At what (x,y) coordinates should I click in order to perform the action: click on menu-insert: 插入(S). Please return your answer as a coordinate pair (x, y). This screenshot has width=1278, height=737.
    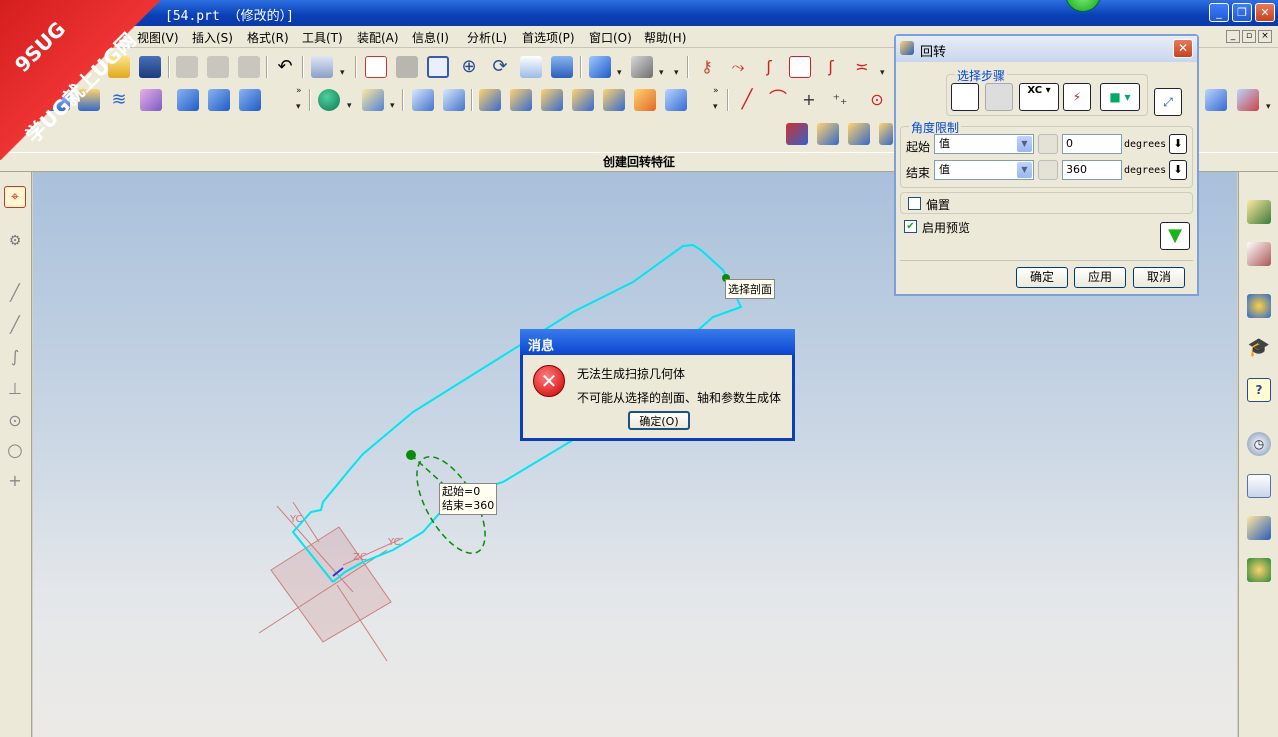
    Looking at the image, I should click on (212, 37).